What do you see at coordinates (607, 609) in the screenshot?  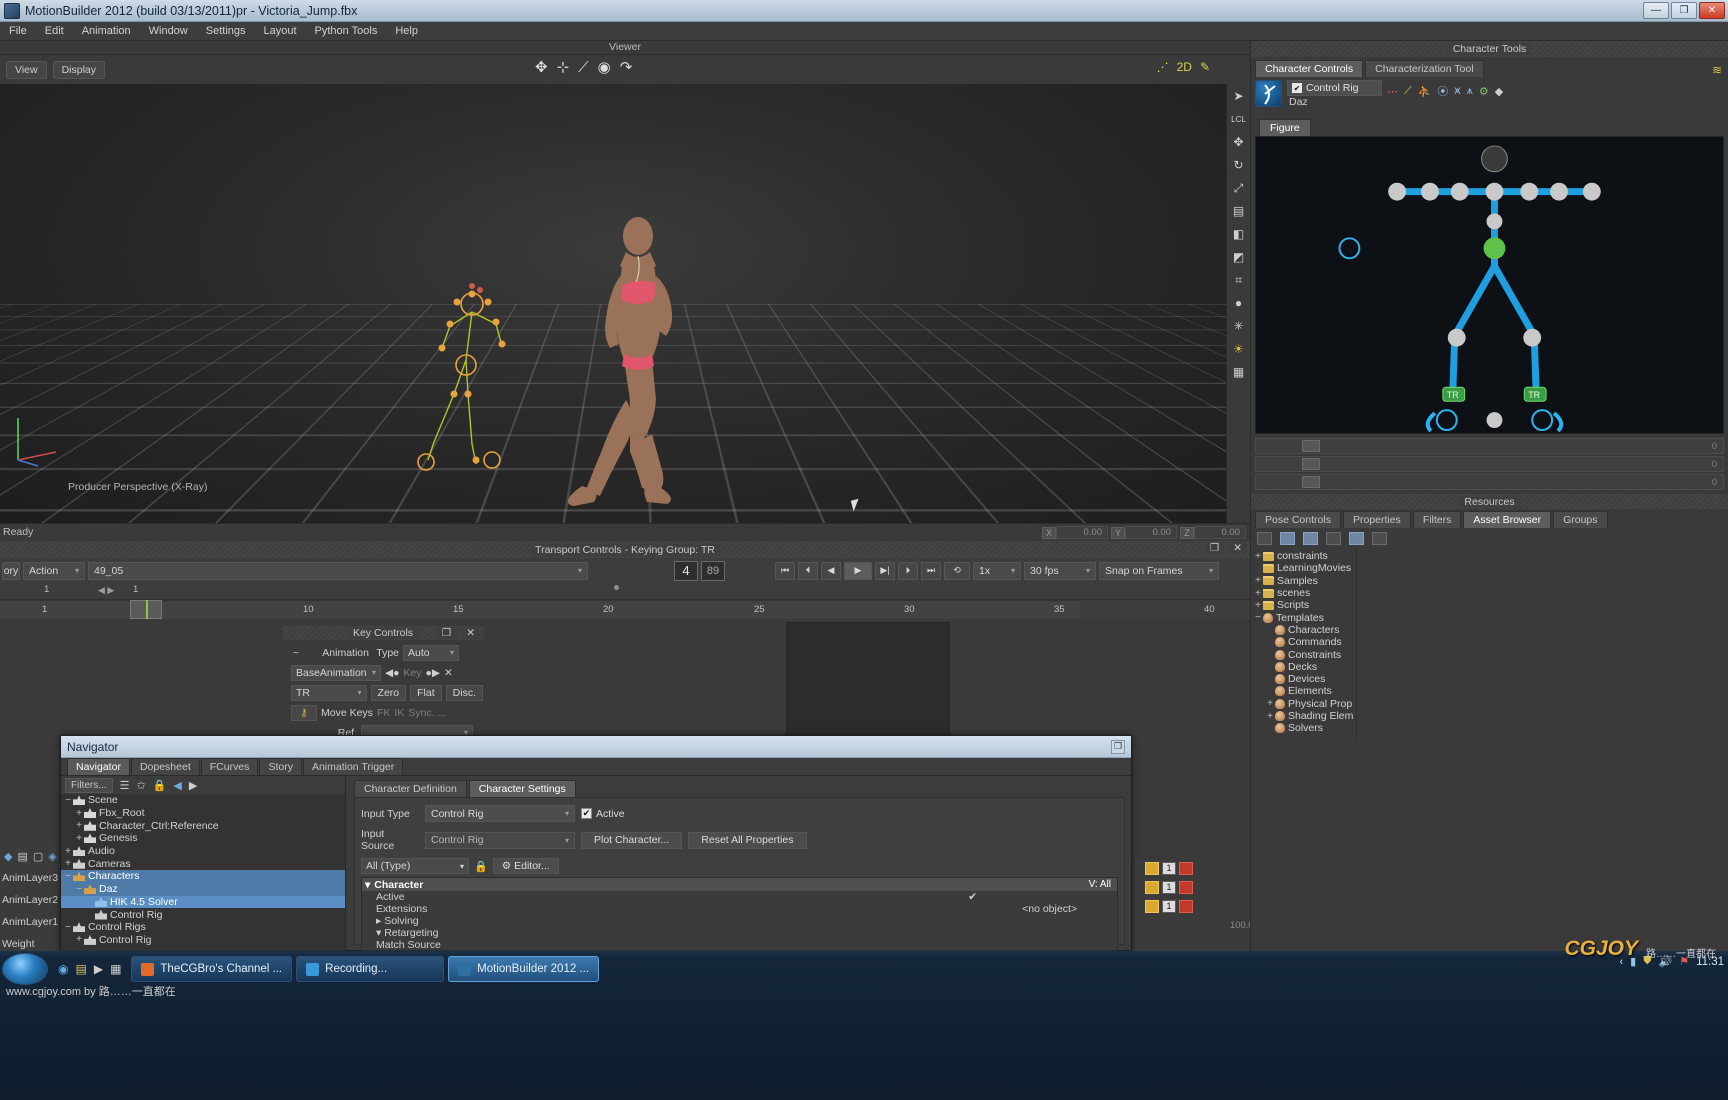 I see `timeline-ruler: 1 10 15 20 25 30 35 40` at bounding box center [607, 609].